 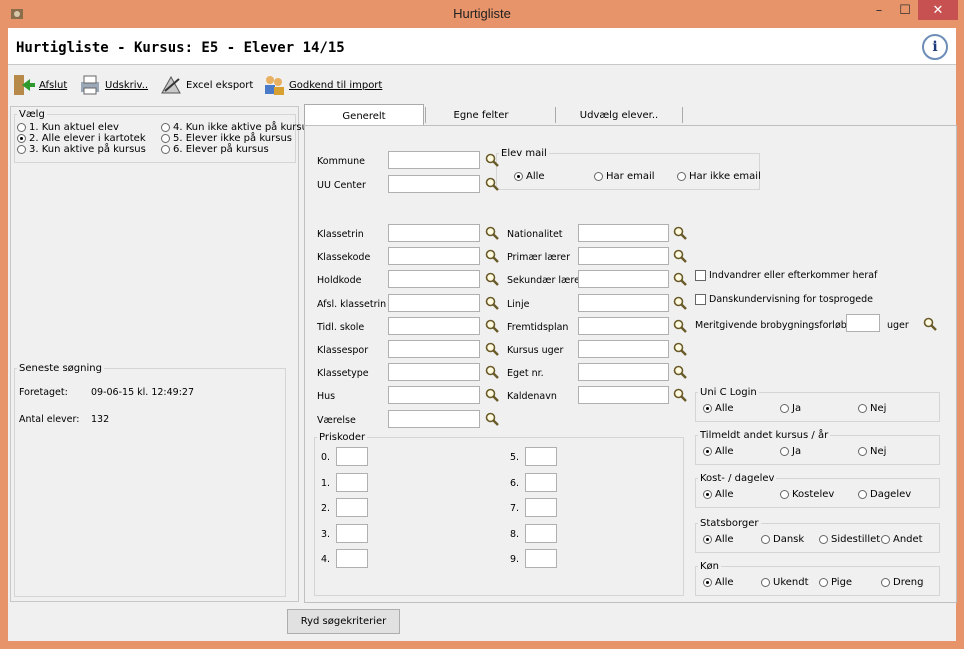 What do you see at coordinates (326, 508) in the screenshot?
I see `priskode-label: 2.` at bounding box center [326, 508].